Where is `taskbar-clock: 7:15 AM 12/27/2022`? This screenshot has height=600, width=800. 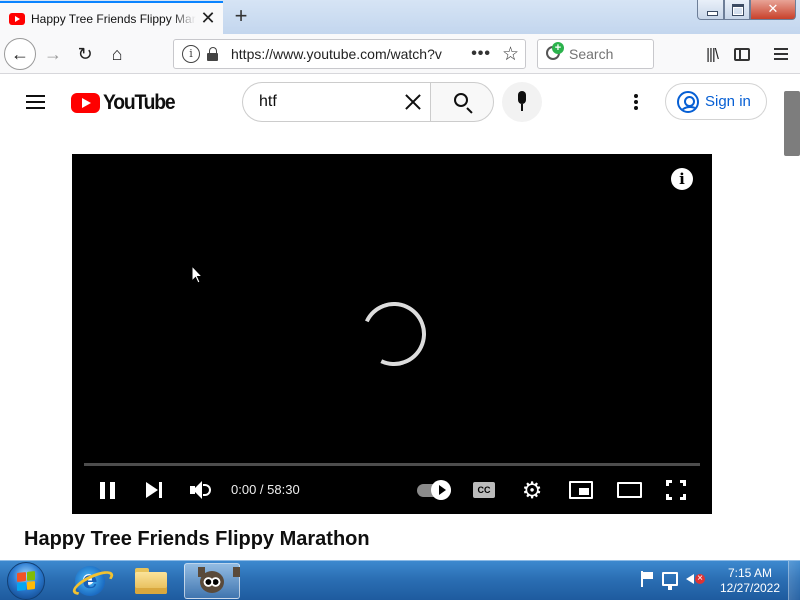 taskbar-clock: 7:15 AM 12/27/2022 is located at coordinates (750, 581).